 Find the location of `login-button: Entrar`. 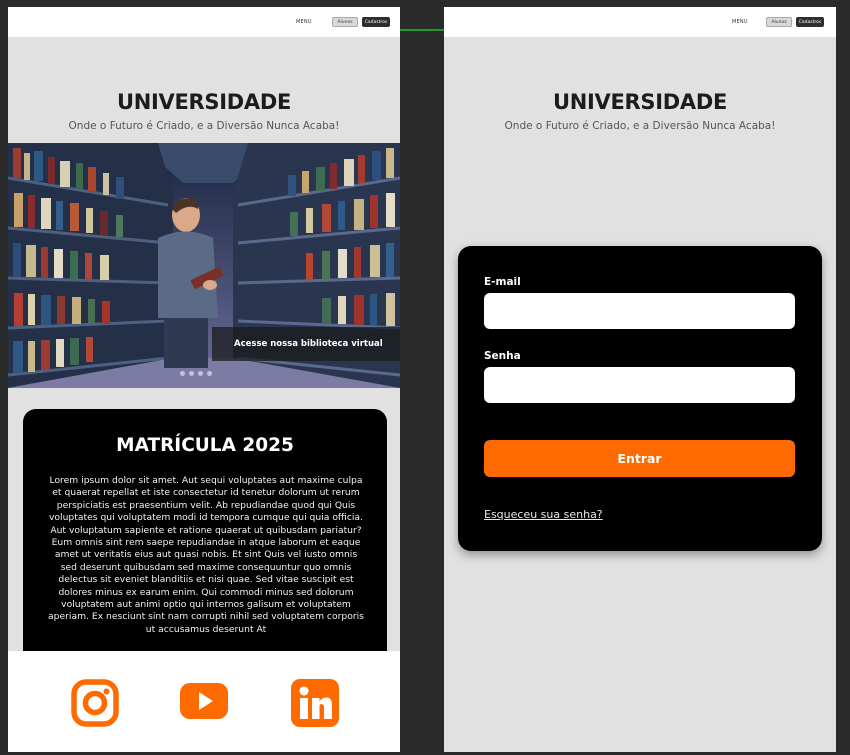

login-button: Entrar is located at coordinates (639, 458).